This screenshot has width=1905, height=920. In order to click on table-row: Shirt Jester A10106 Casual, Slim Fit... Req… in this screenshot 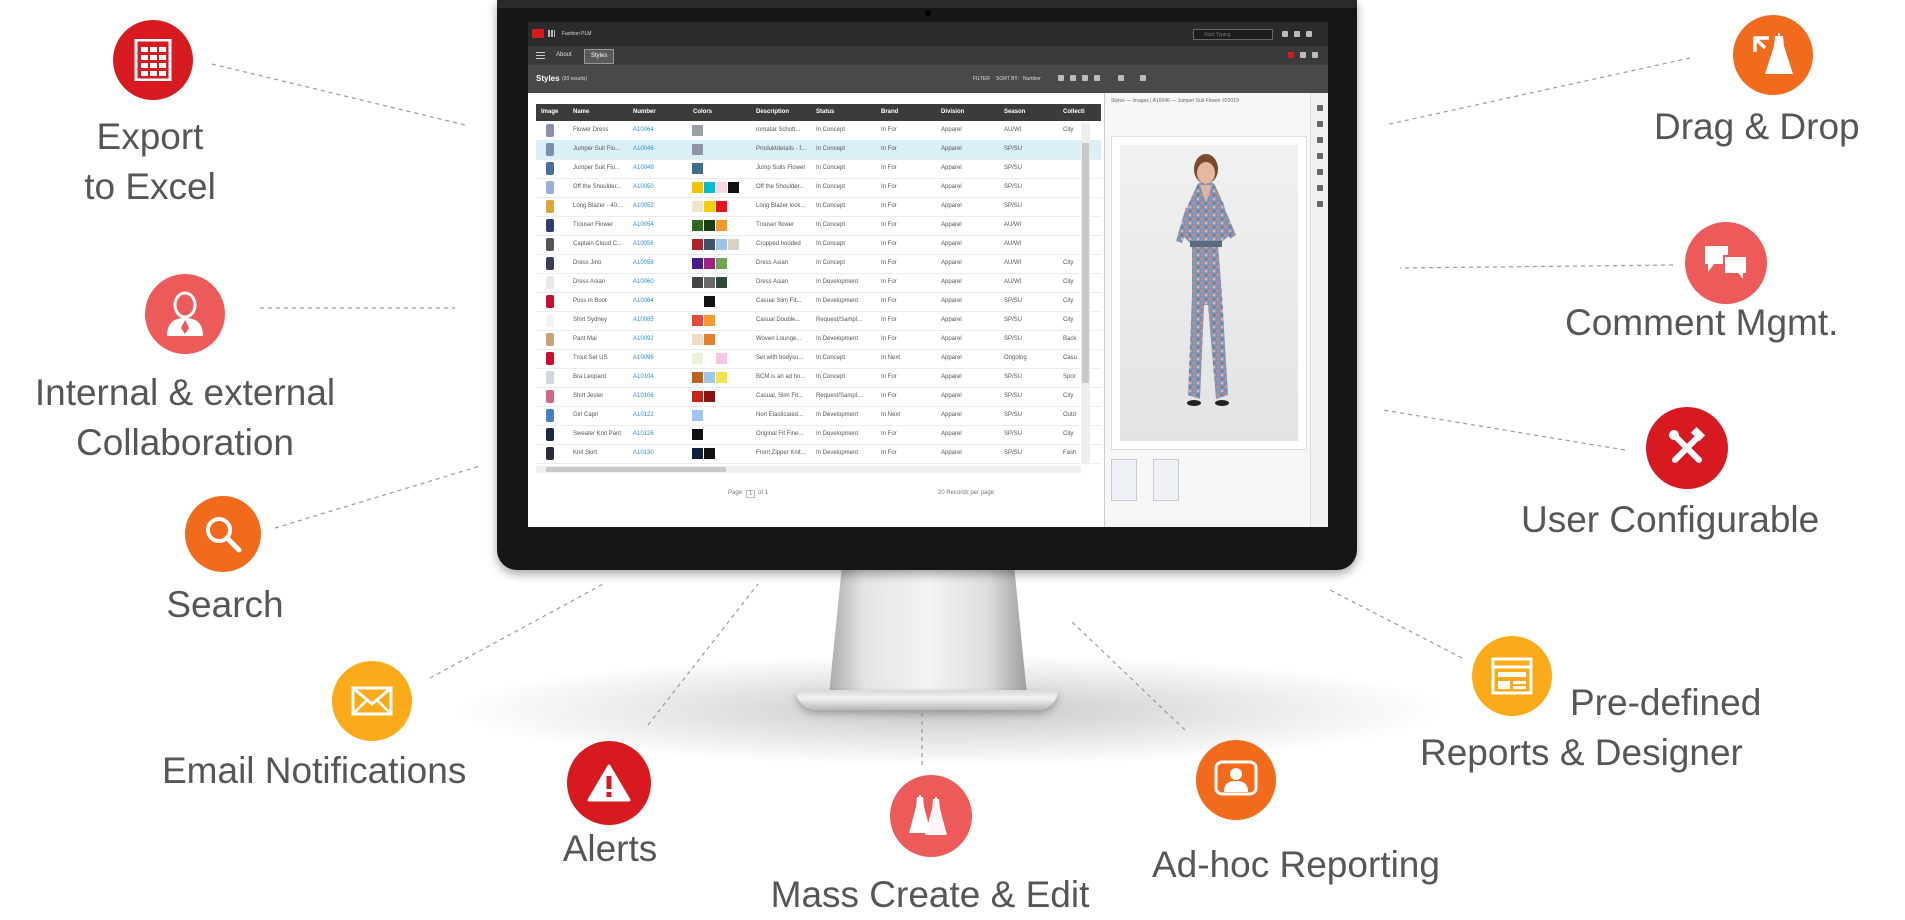, I will do `click(818, 397)`.